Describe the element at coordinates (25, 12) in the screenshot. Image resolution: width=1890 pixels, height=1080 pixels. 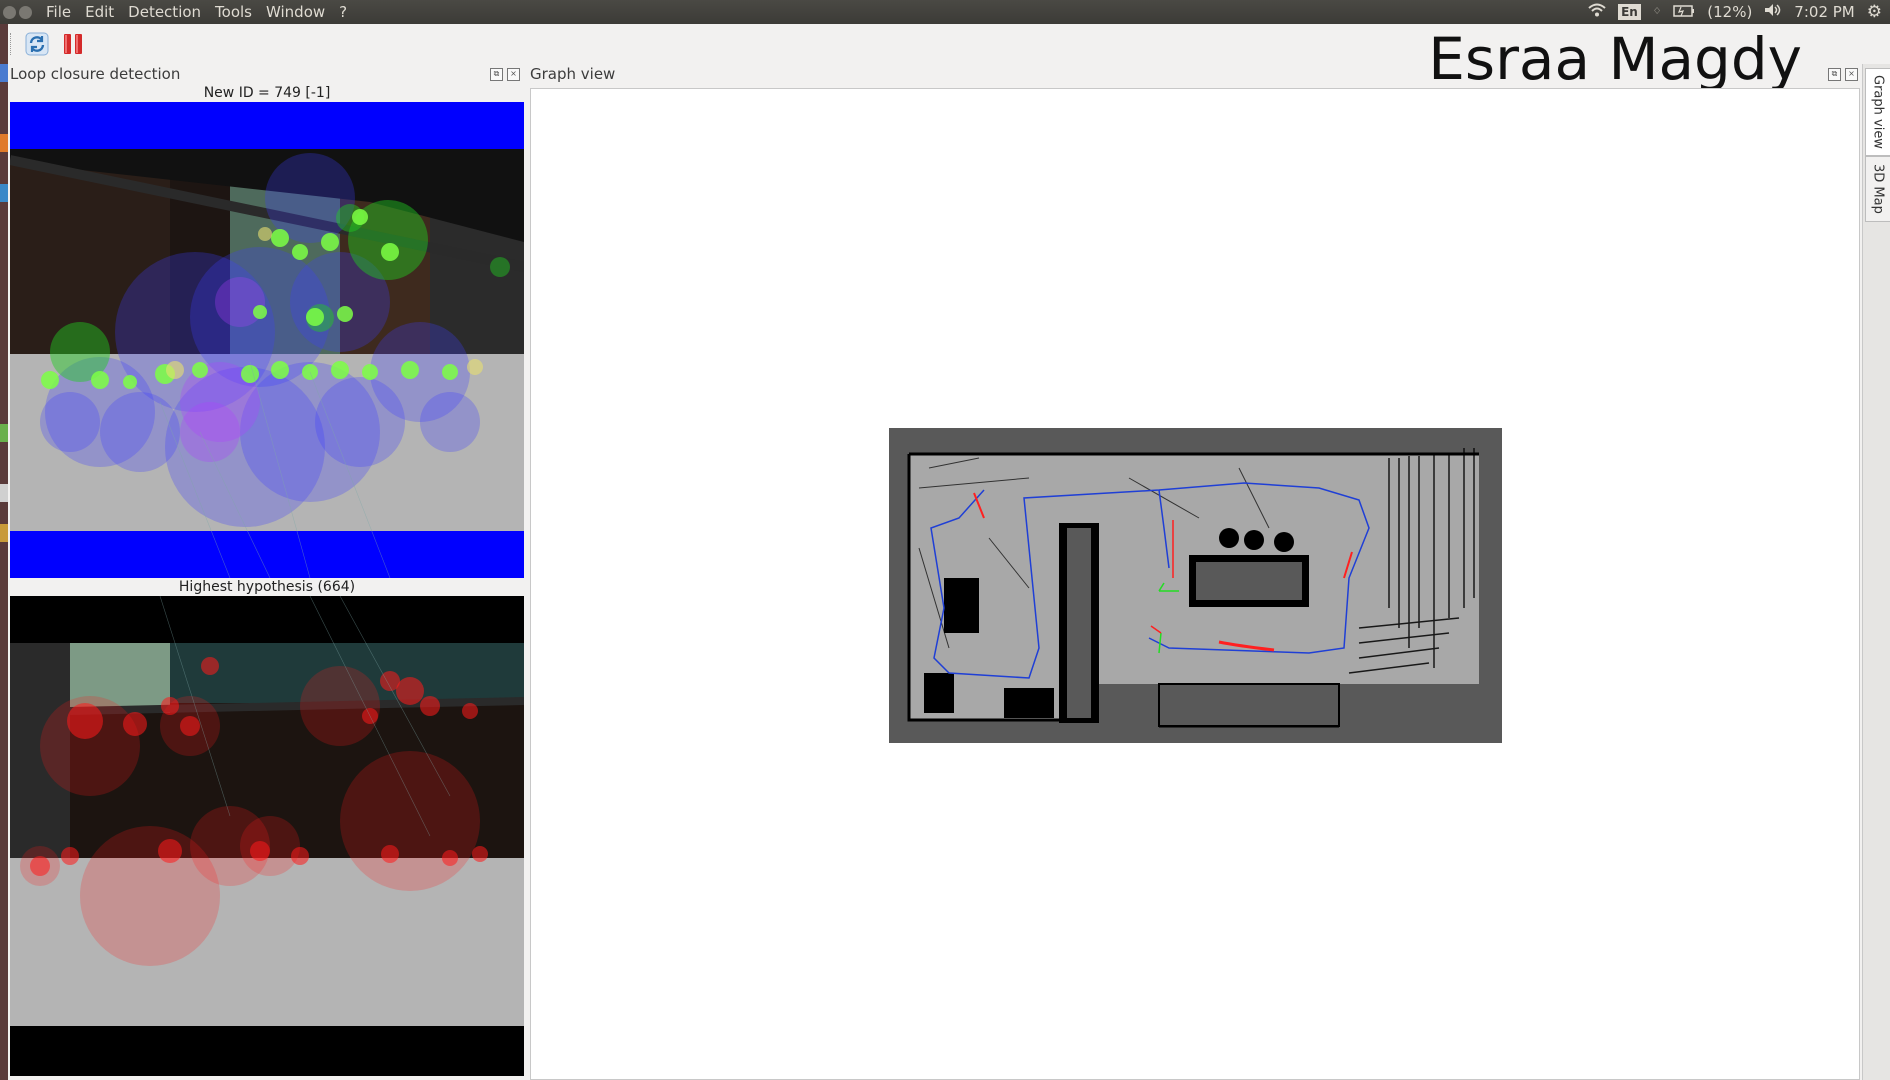
I see `window-minimize-icon` at that location.